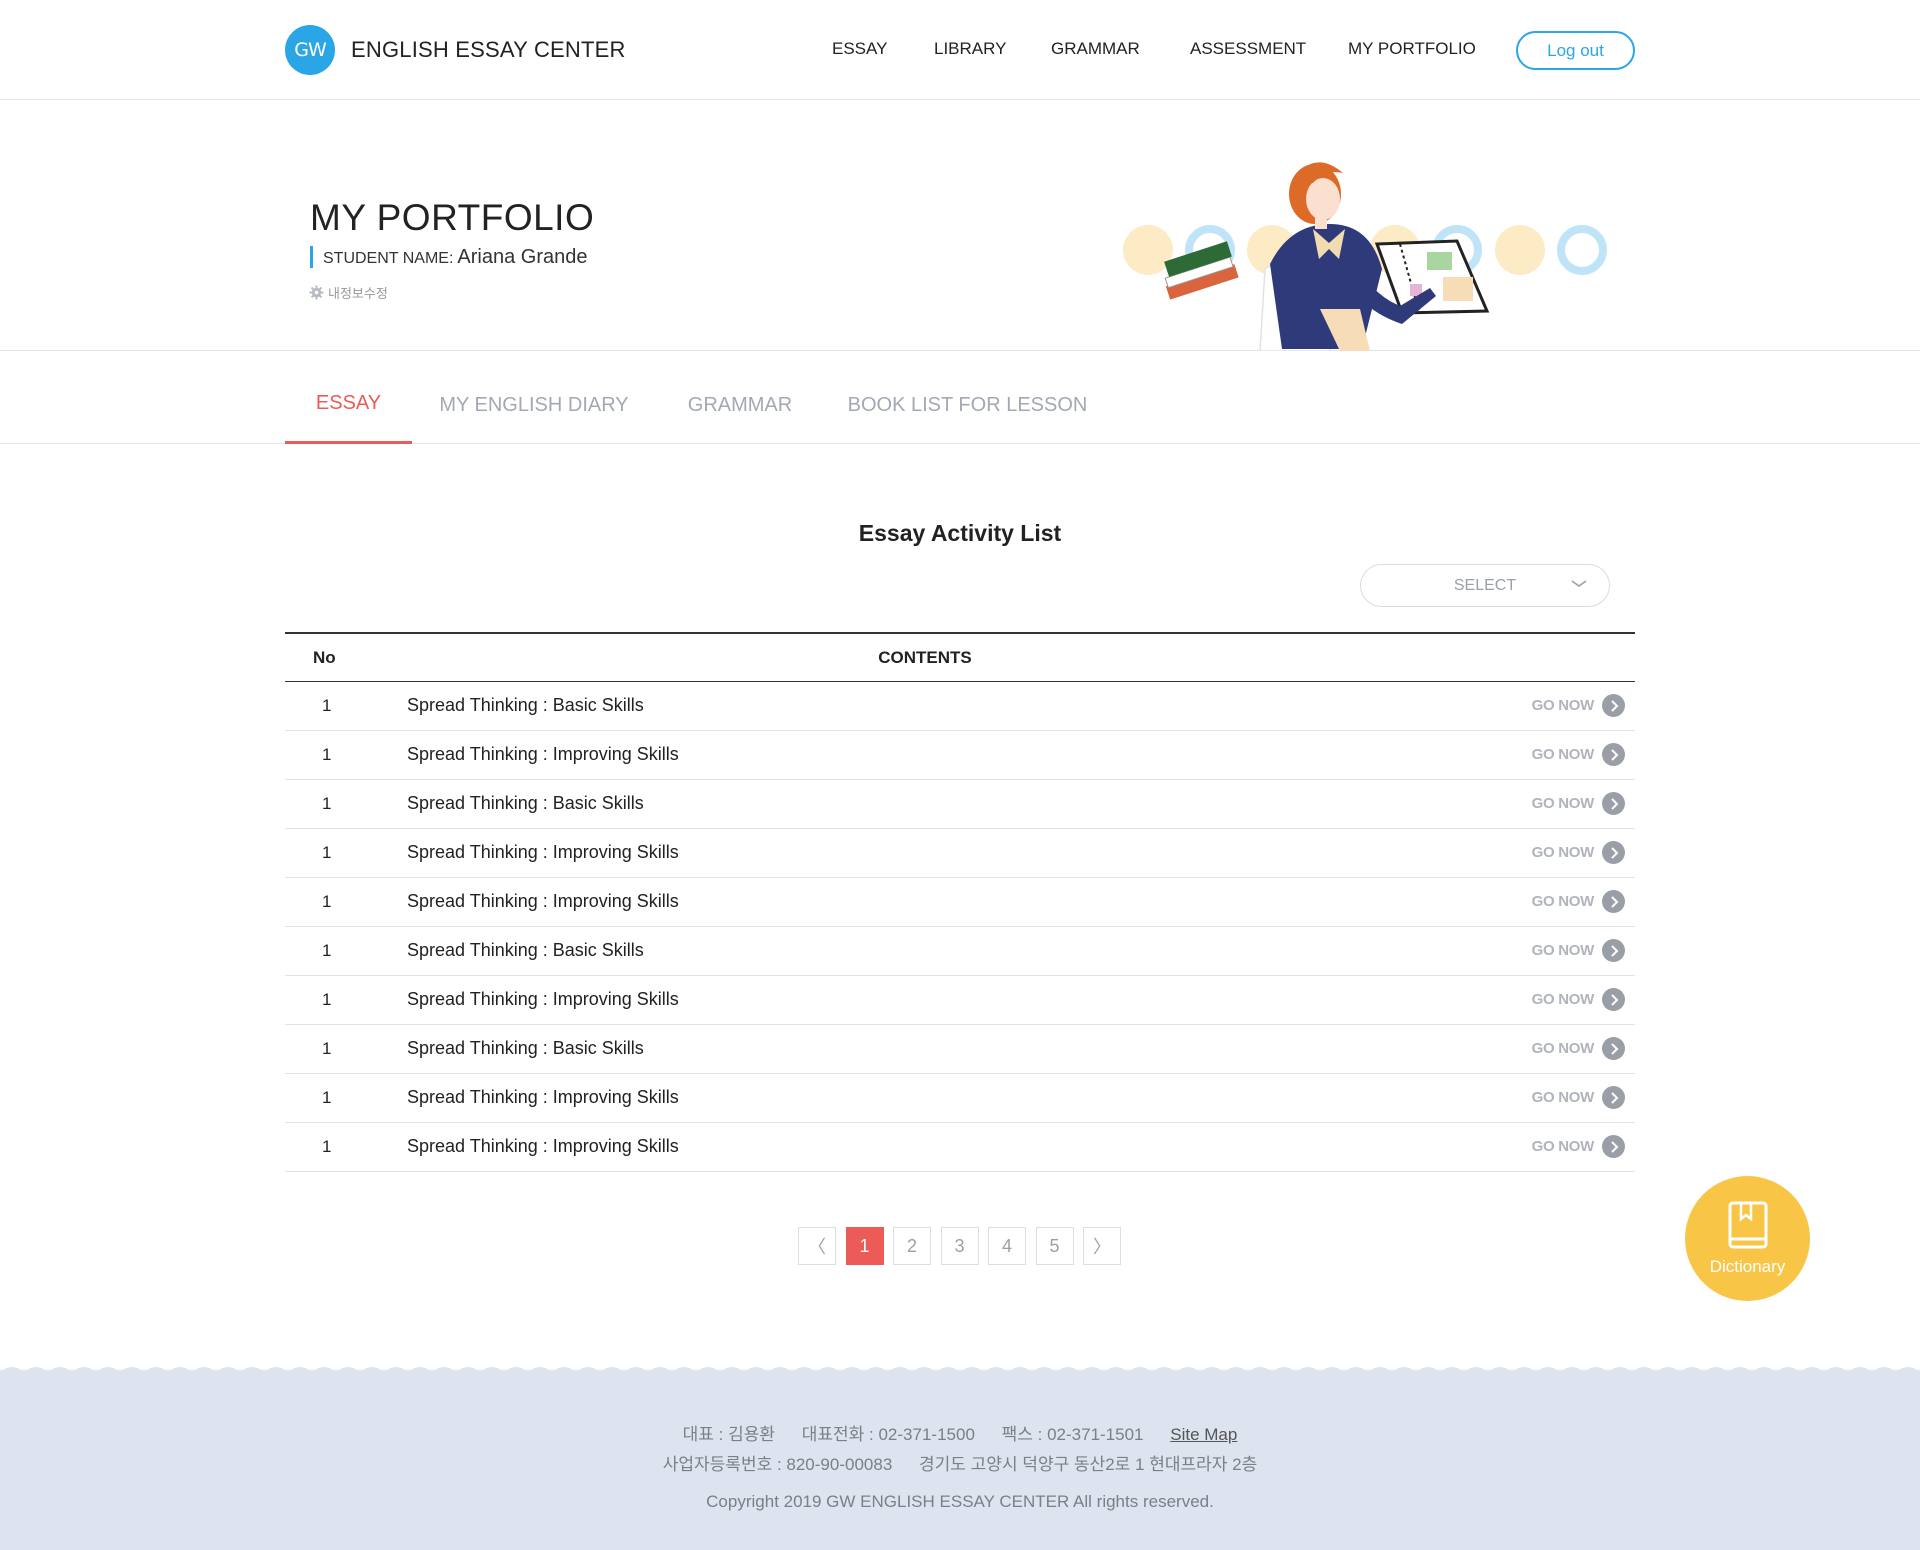  I want to click on sitemap-link: Site Map, so click(1203, 1434).